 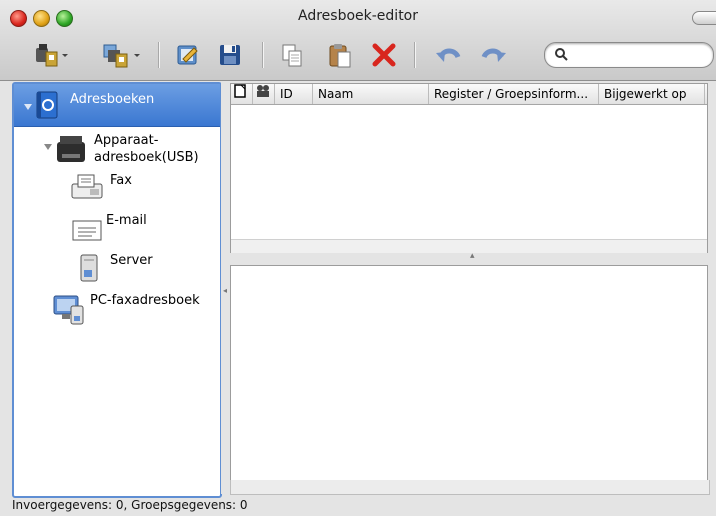 I want to click on search-icon, so click(x=561, y=54).